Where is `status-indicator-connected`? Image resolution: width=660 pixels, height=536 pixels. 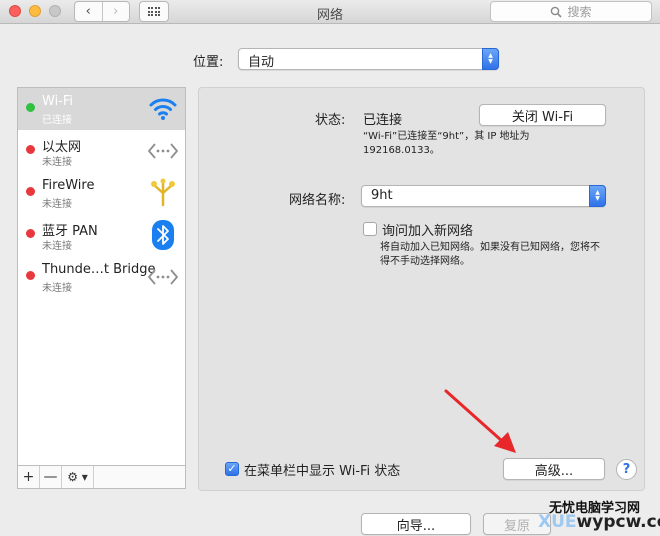 status-indicator-connected is located at coordinates (30, 107).